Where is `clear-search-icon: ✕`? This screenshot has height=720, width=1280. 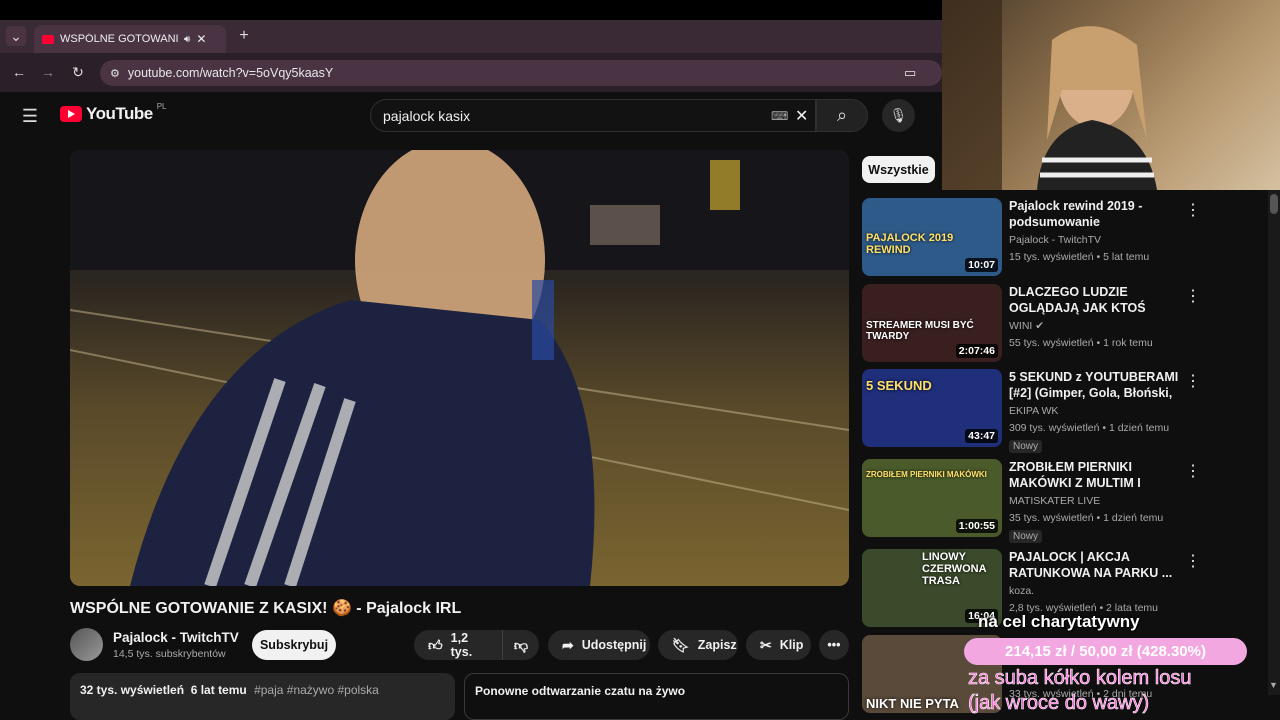 clear-search-icon: ✕ is located at coordinates (801, 116).